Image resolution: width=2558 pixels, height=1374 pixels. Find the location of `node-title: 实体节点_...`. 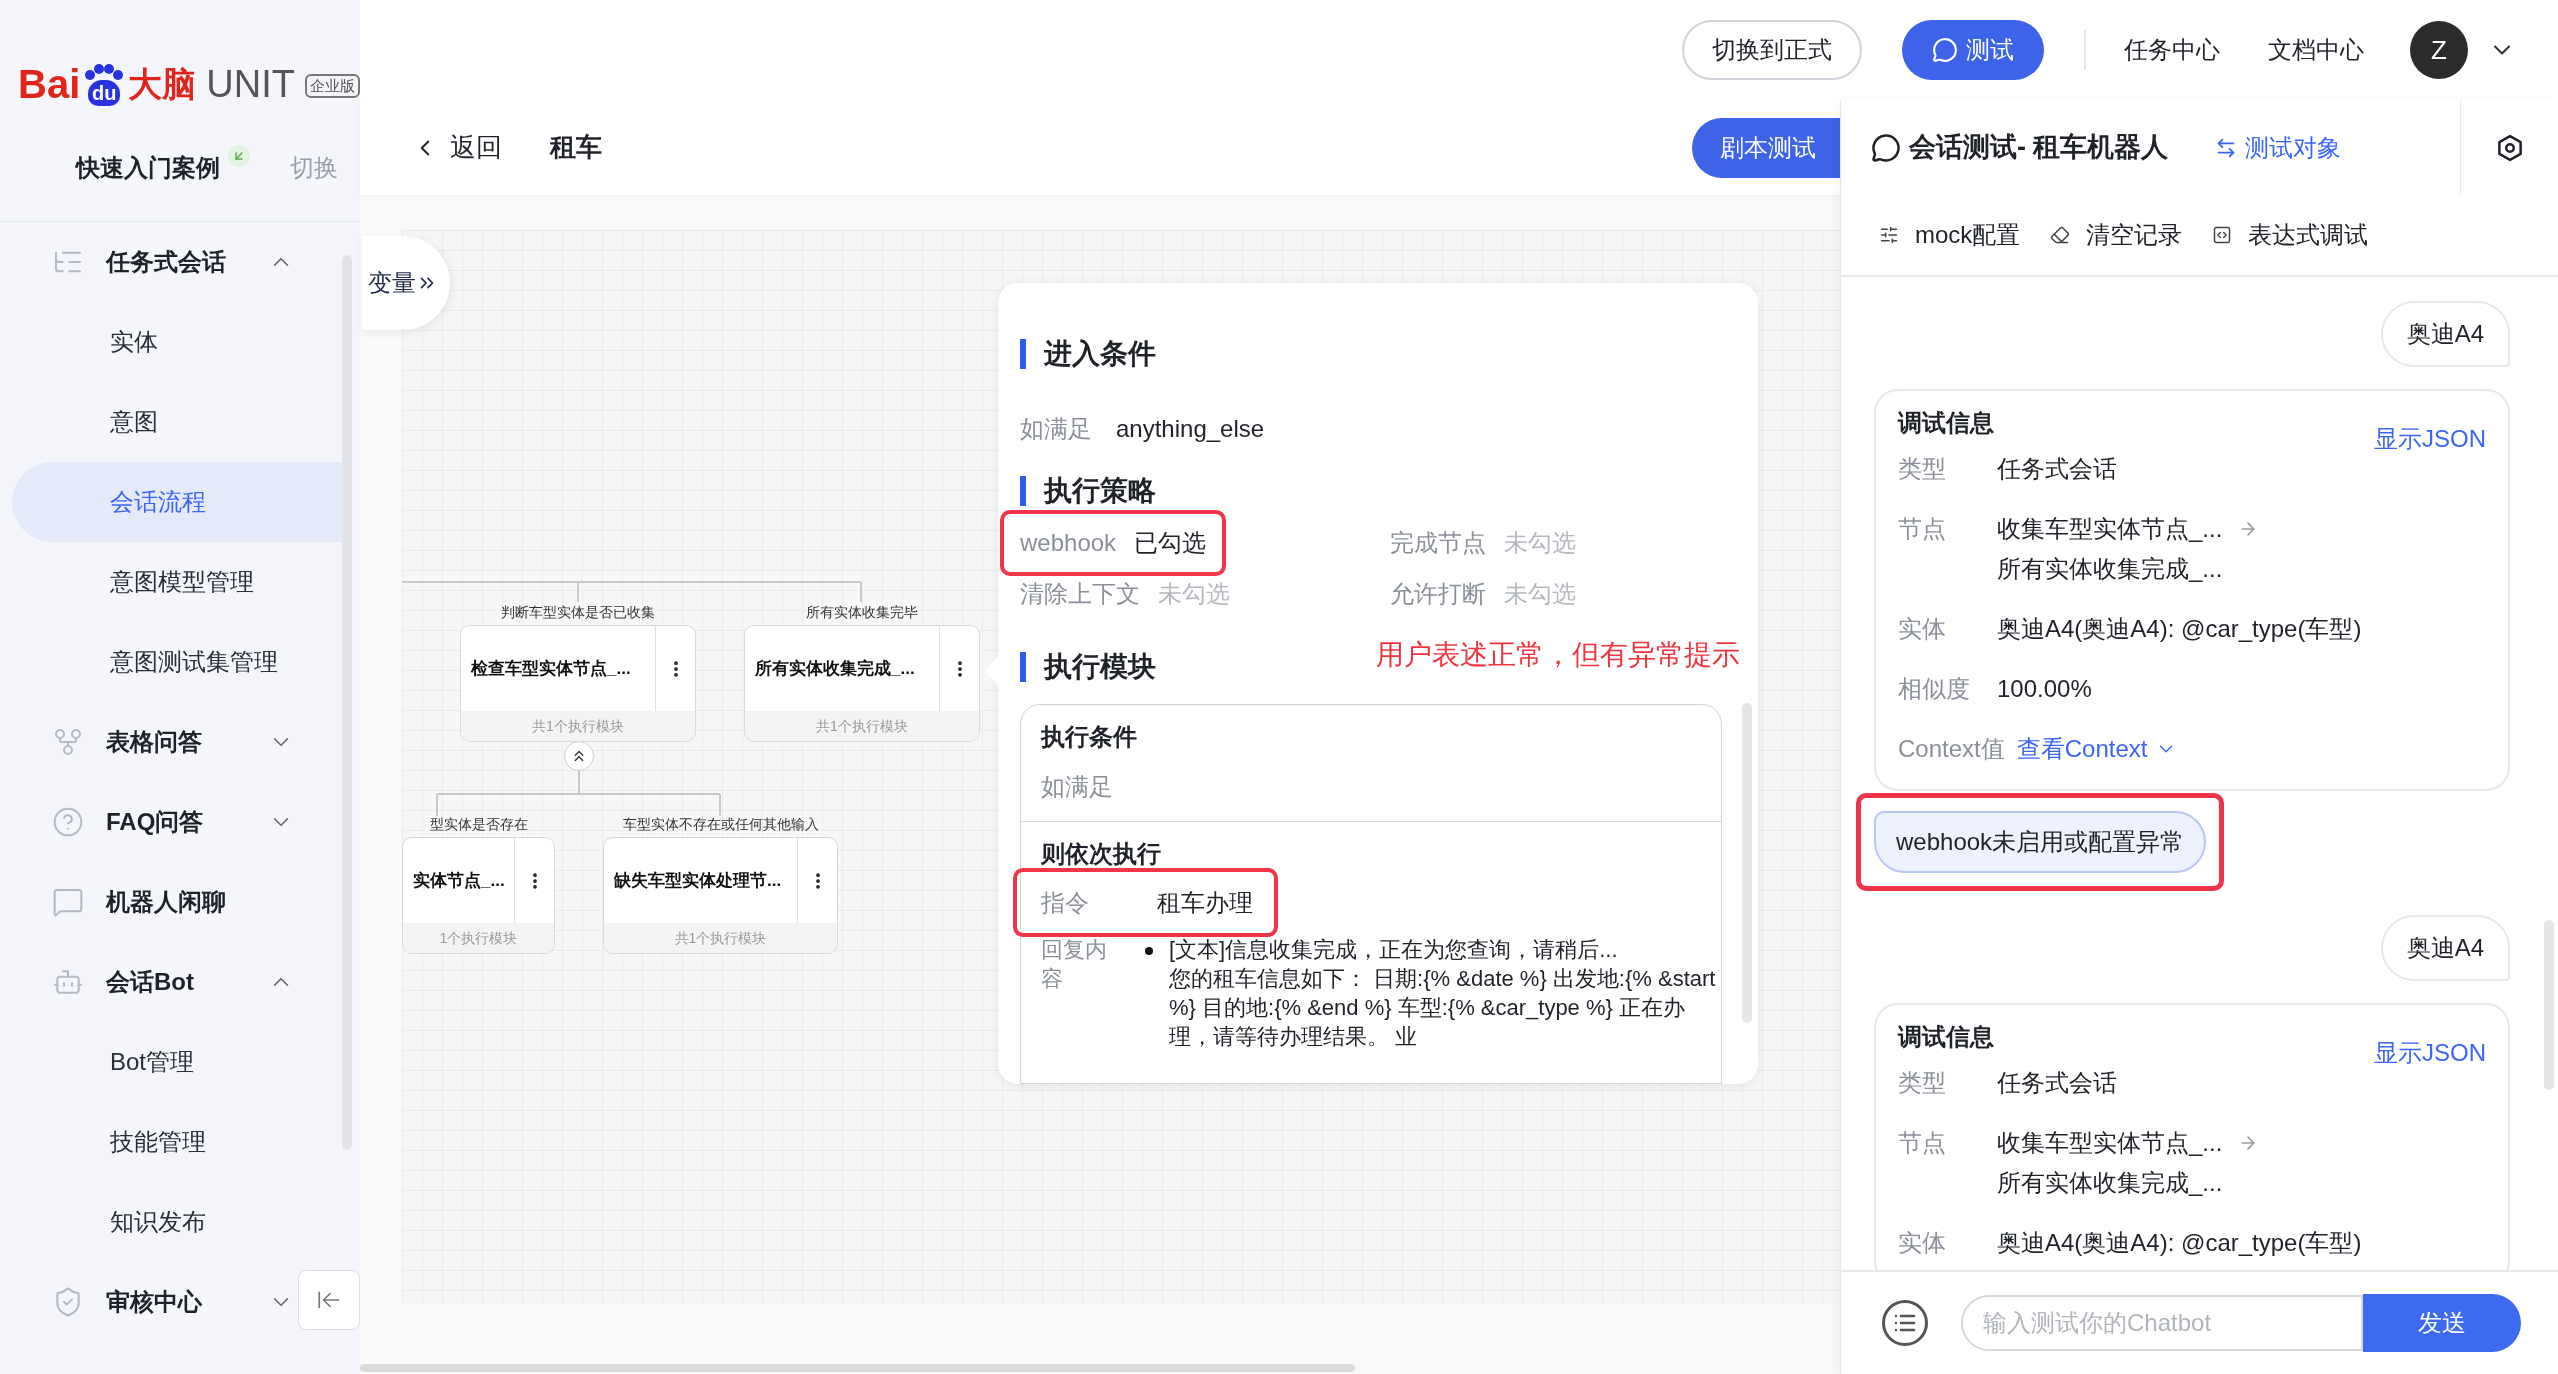

node-title: 实体节点_... is located at coordinates (459, 880).